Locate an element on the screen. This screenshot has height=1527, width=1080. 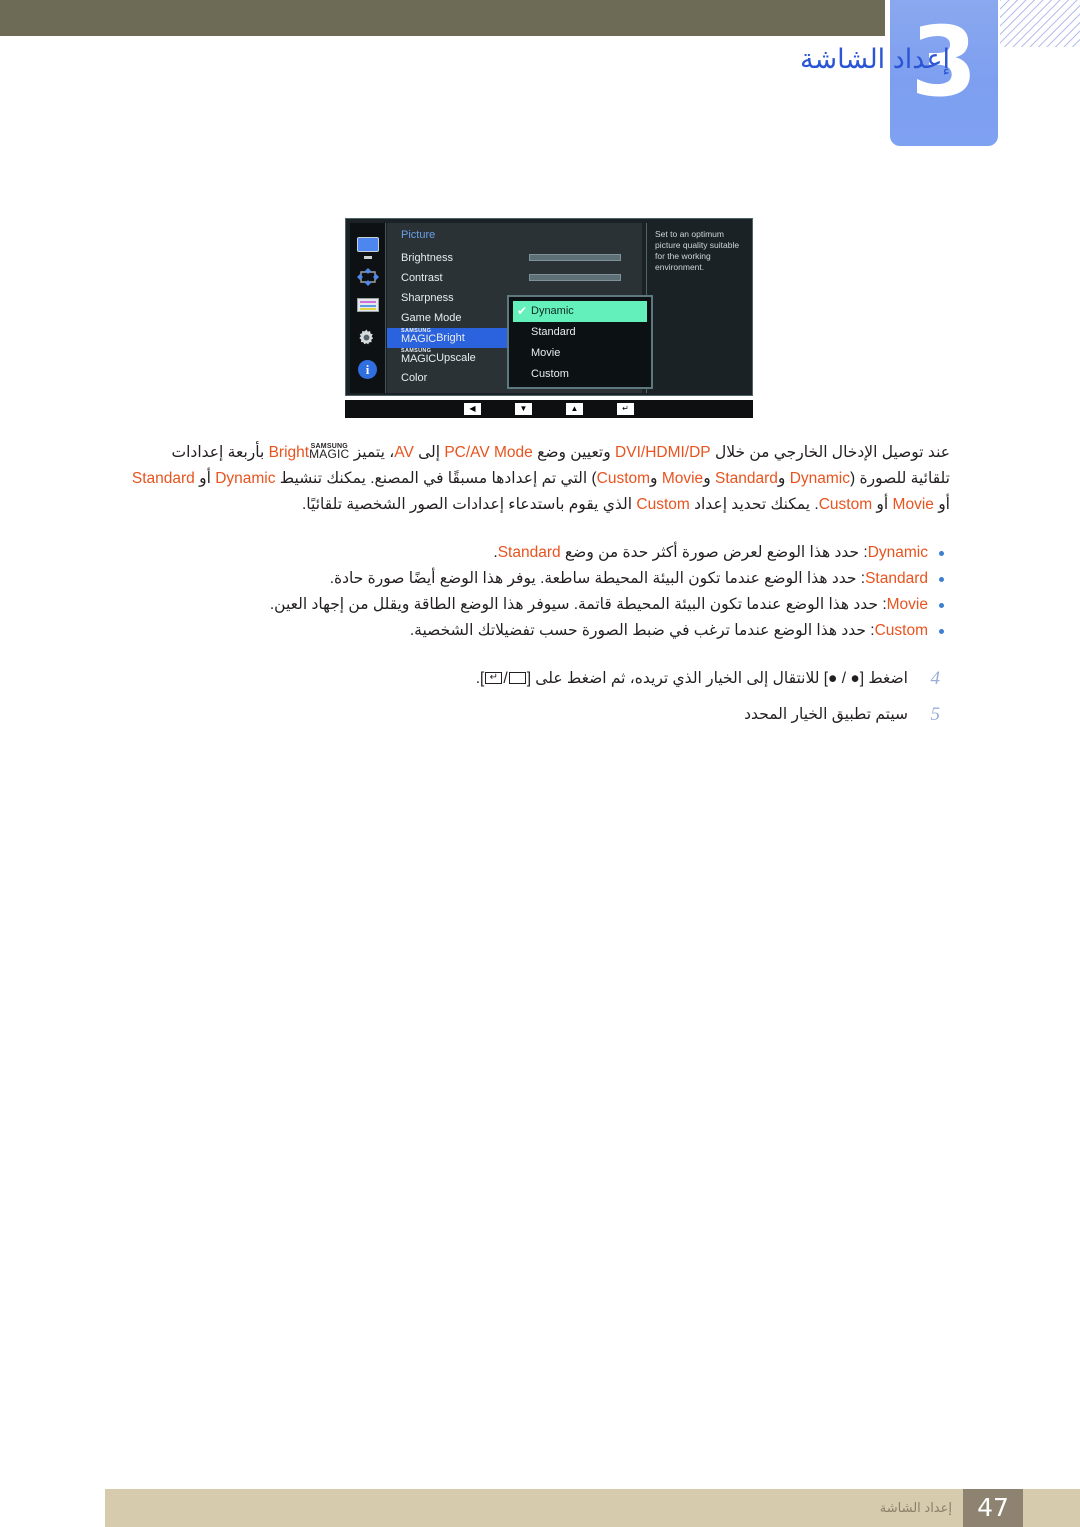
magicupscale-suffix: Upscale is located at coordinates (456, 358).